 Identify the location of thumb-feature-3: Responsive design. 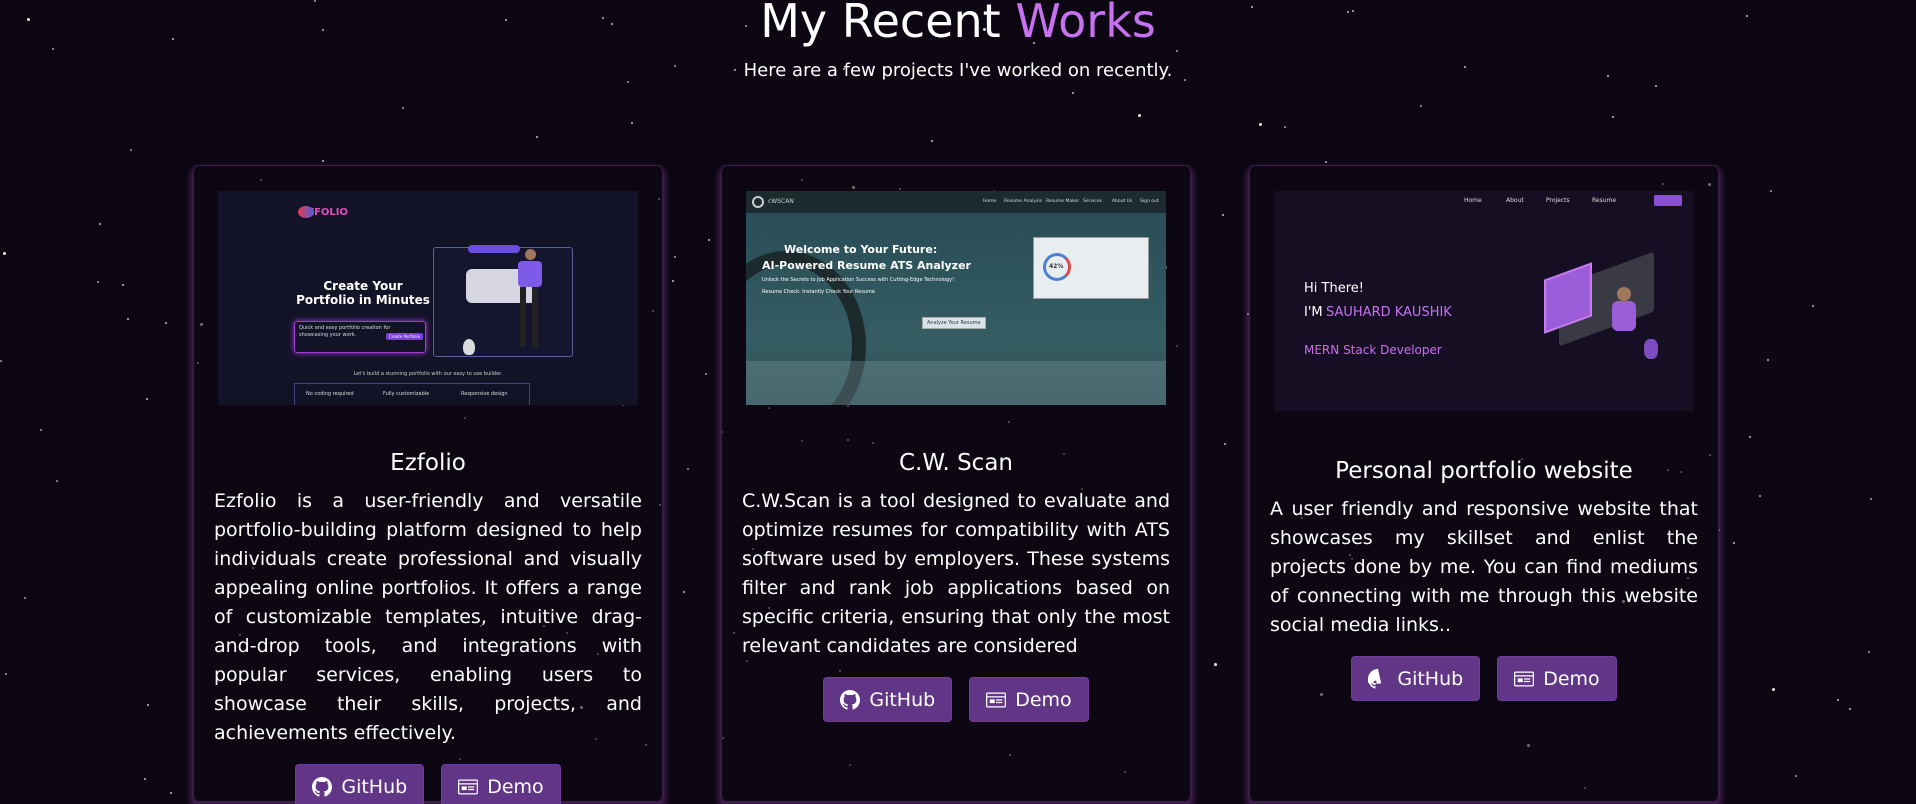
(484, 394).